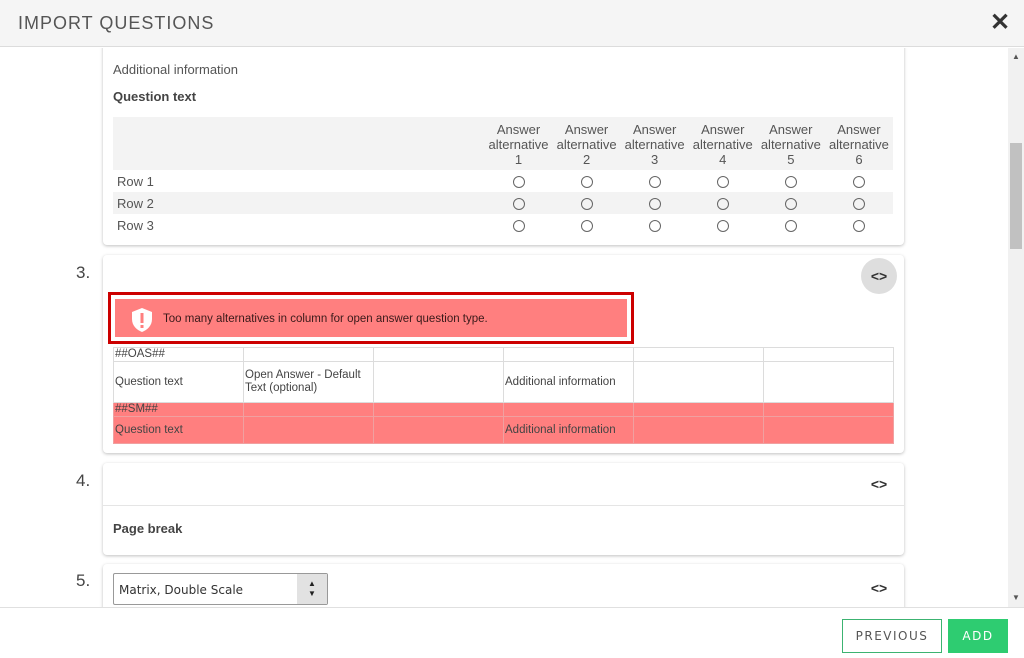  I want to click on modal-footer: PREVIOUS ADD, so click(512, 632).